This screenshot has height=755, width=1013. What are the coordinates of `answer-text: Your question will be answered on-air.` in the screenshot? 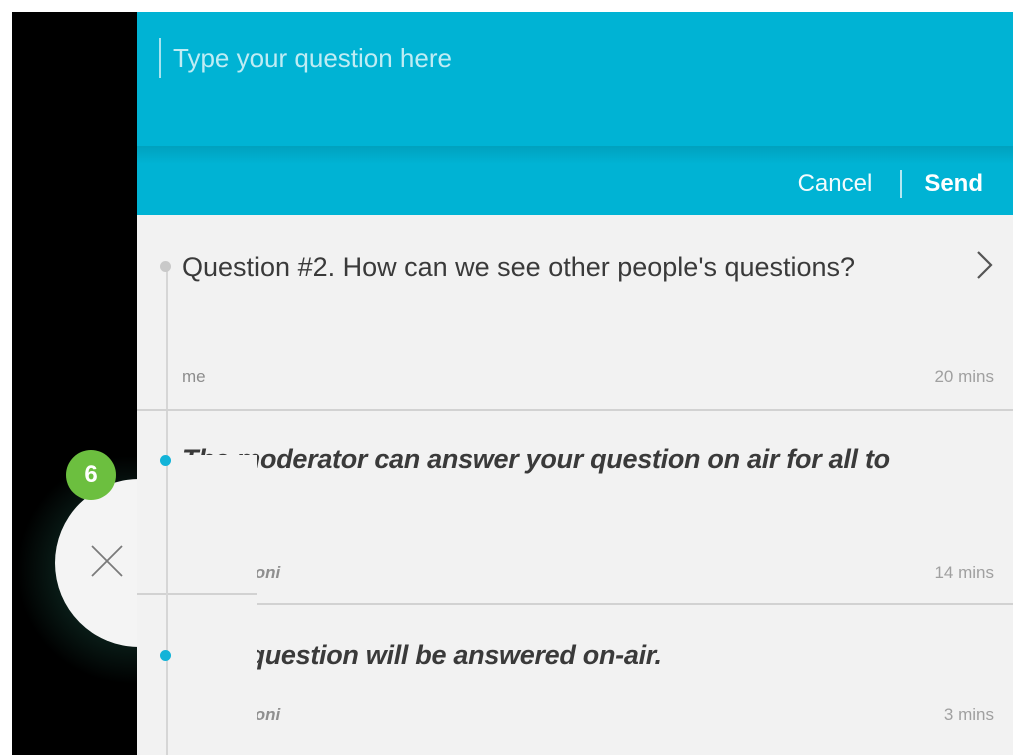 It's located at (422, 655).